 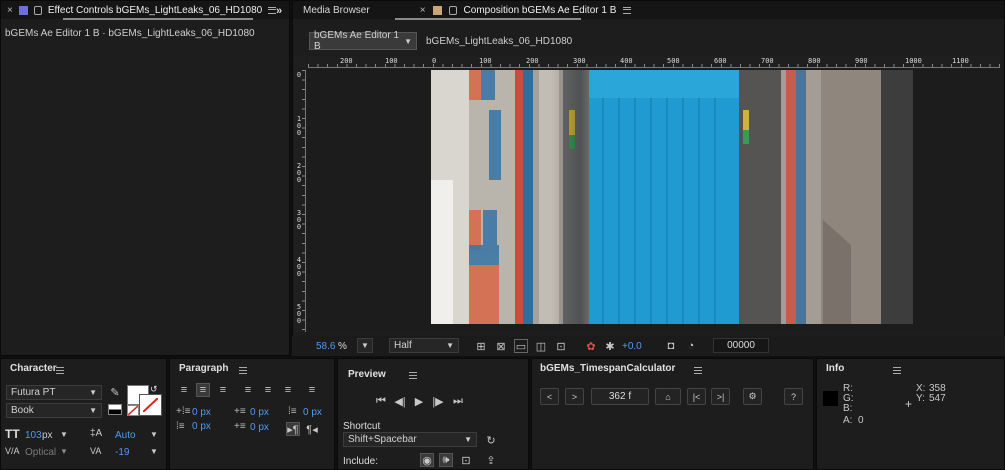 What do you see at coordinates (133, 410) in the screenshot?
I see `no-fill-swatch-icon` at bounding box center [133, 410].